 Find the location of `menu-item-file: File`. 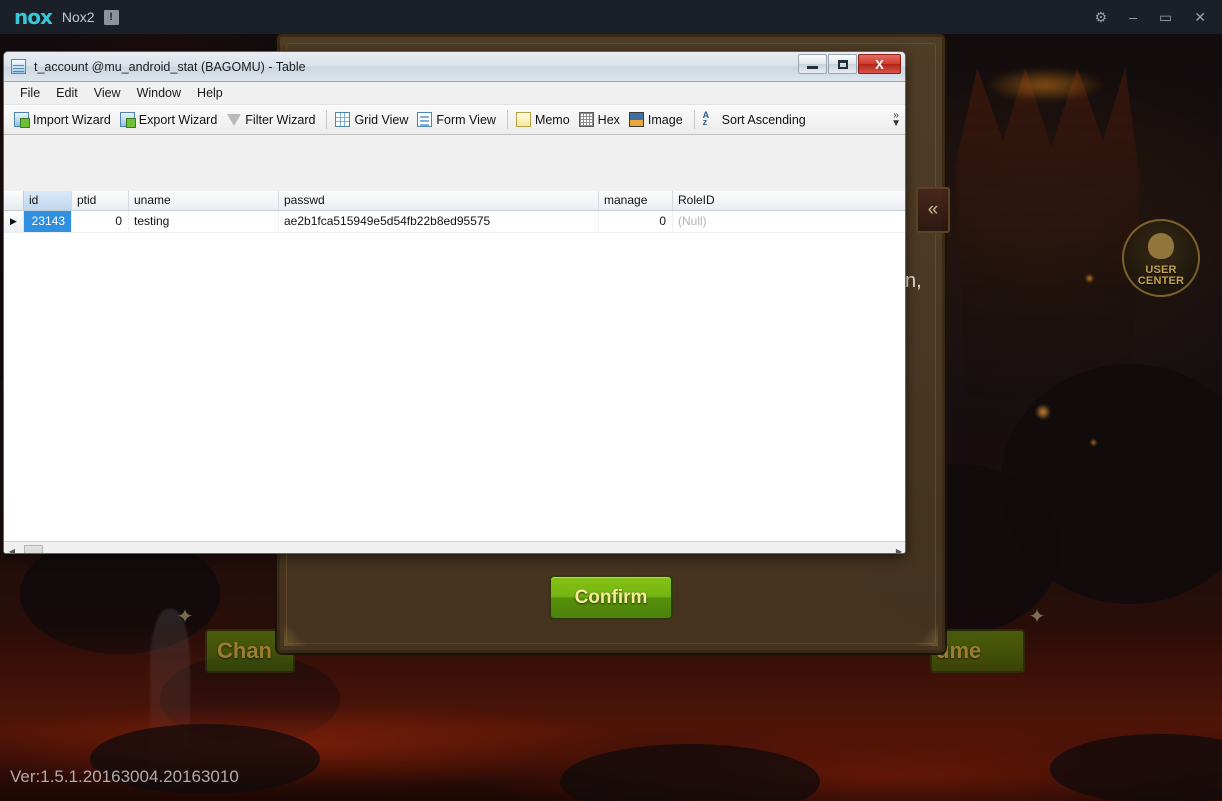

menu-item-file: File is located at coordinates (30, 93).